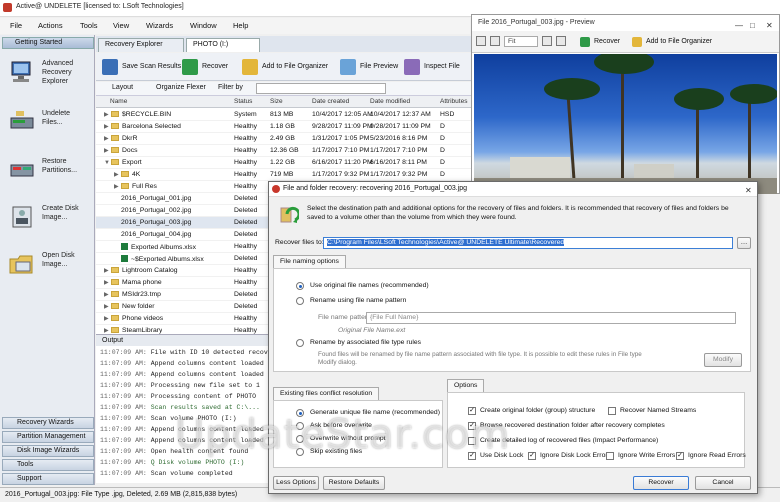 This screenshot has width=780, height=502. What do you see at coordinates (612, 411) in the screenshot?
I see `checkbox-named-streams` at bounding box center [612, 411].